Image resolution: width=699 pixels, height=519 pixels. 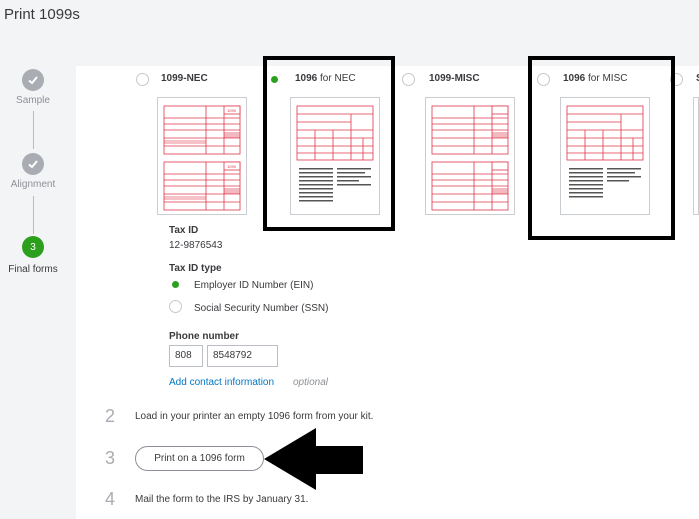 What do you see at coordinates (454, 78) in the screenshot?
I see `option-1099-misc-label: 1099-MISC` at bounding box center [454, 78].